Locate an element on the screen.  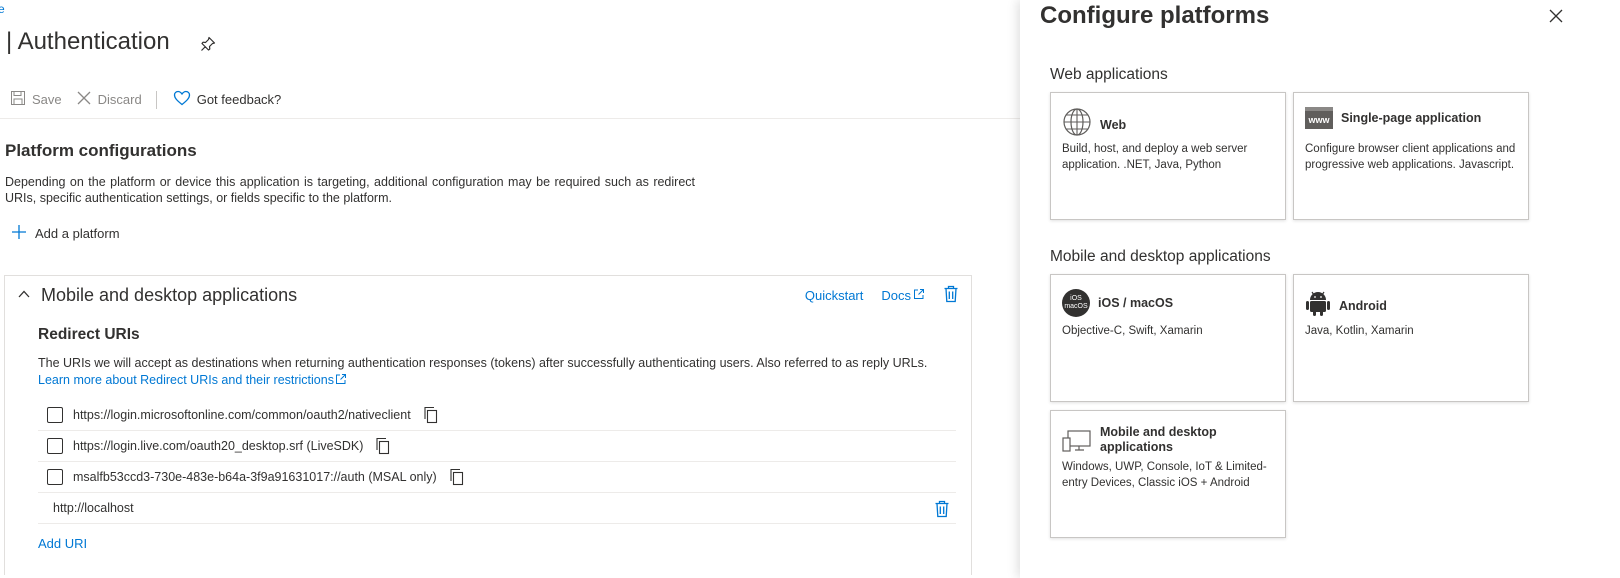
docs-link: Docs is located at coordinates (903, 295).